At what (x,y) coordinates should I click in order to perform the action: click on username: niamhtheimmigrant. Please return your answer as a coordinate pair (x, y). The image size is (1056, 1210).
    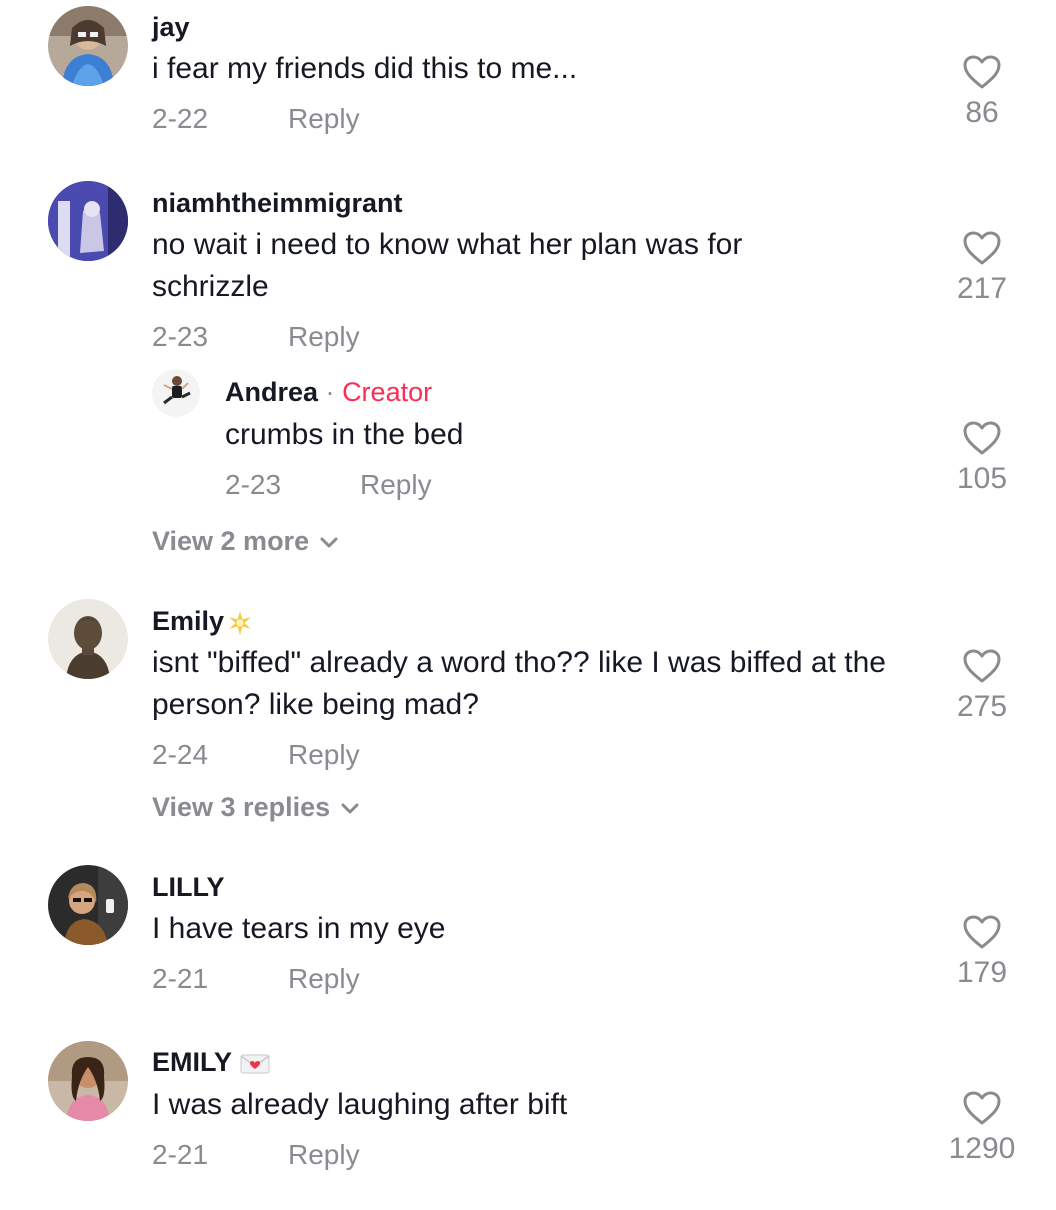
    Looking at the image, I should click on (277, 203).